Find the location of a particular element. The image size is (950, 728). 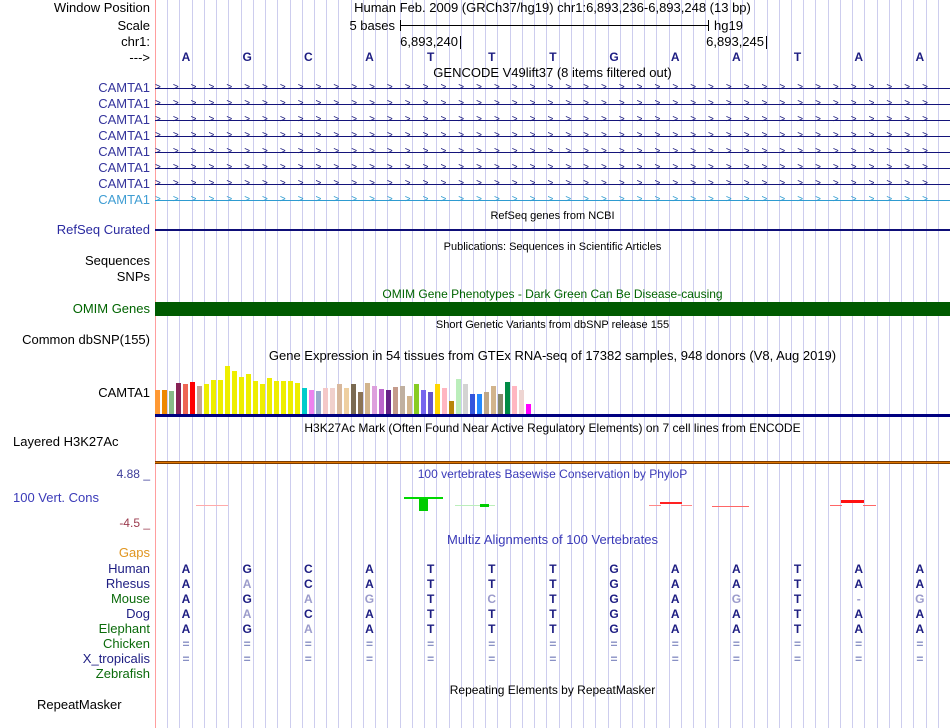

multiz-species-label: Human is located at coordinates (75, 569).